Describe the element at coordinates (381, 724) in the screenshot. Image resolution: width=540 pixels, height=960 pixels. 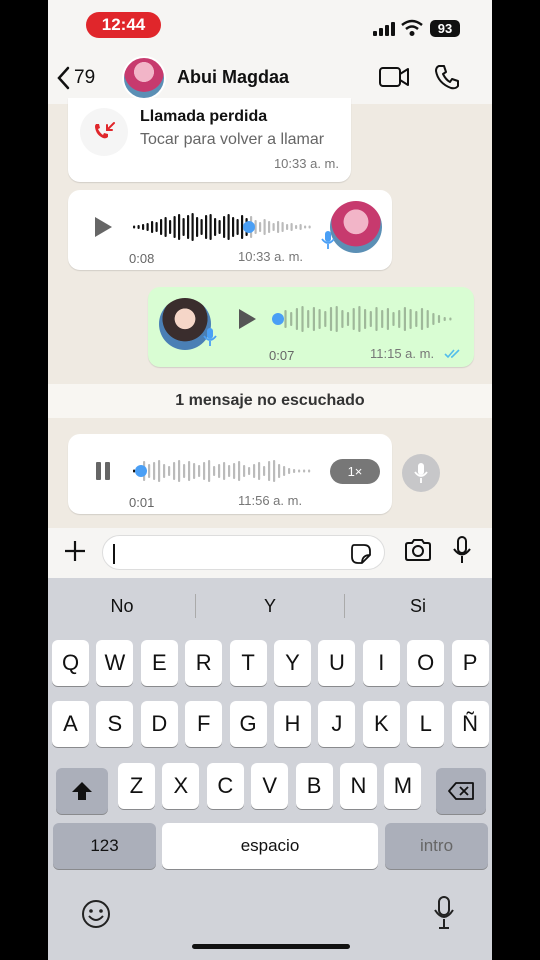
I see `key-k: K` at that location.